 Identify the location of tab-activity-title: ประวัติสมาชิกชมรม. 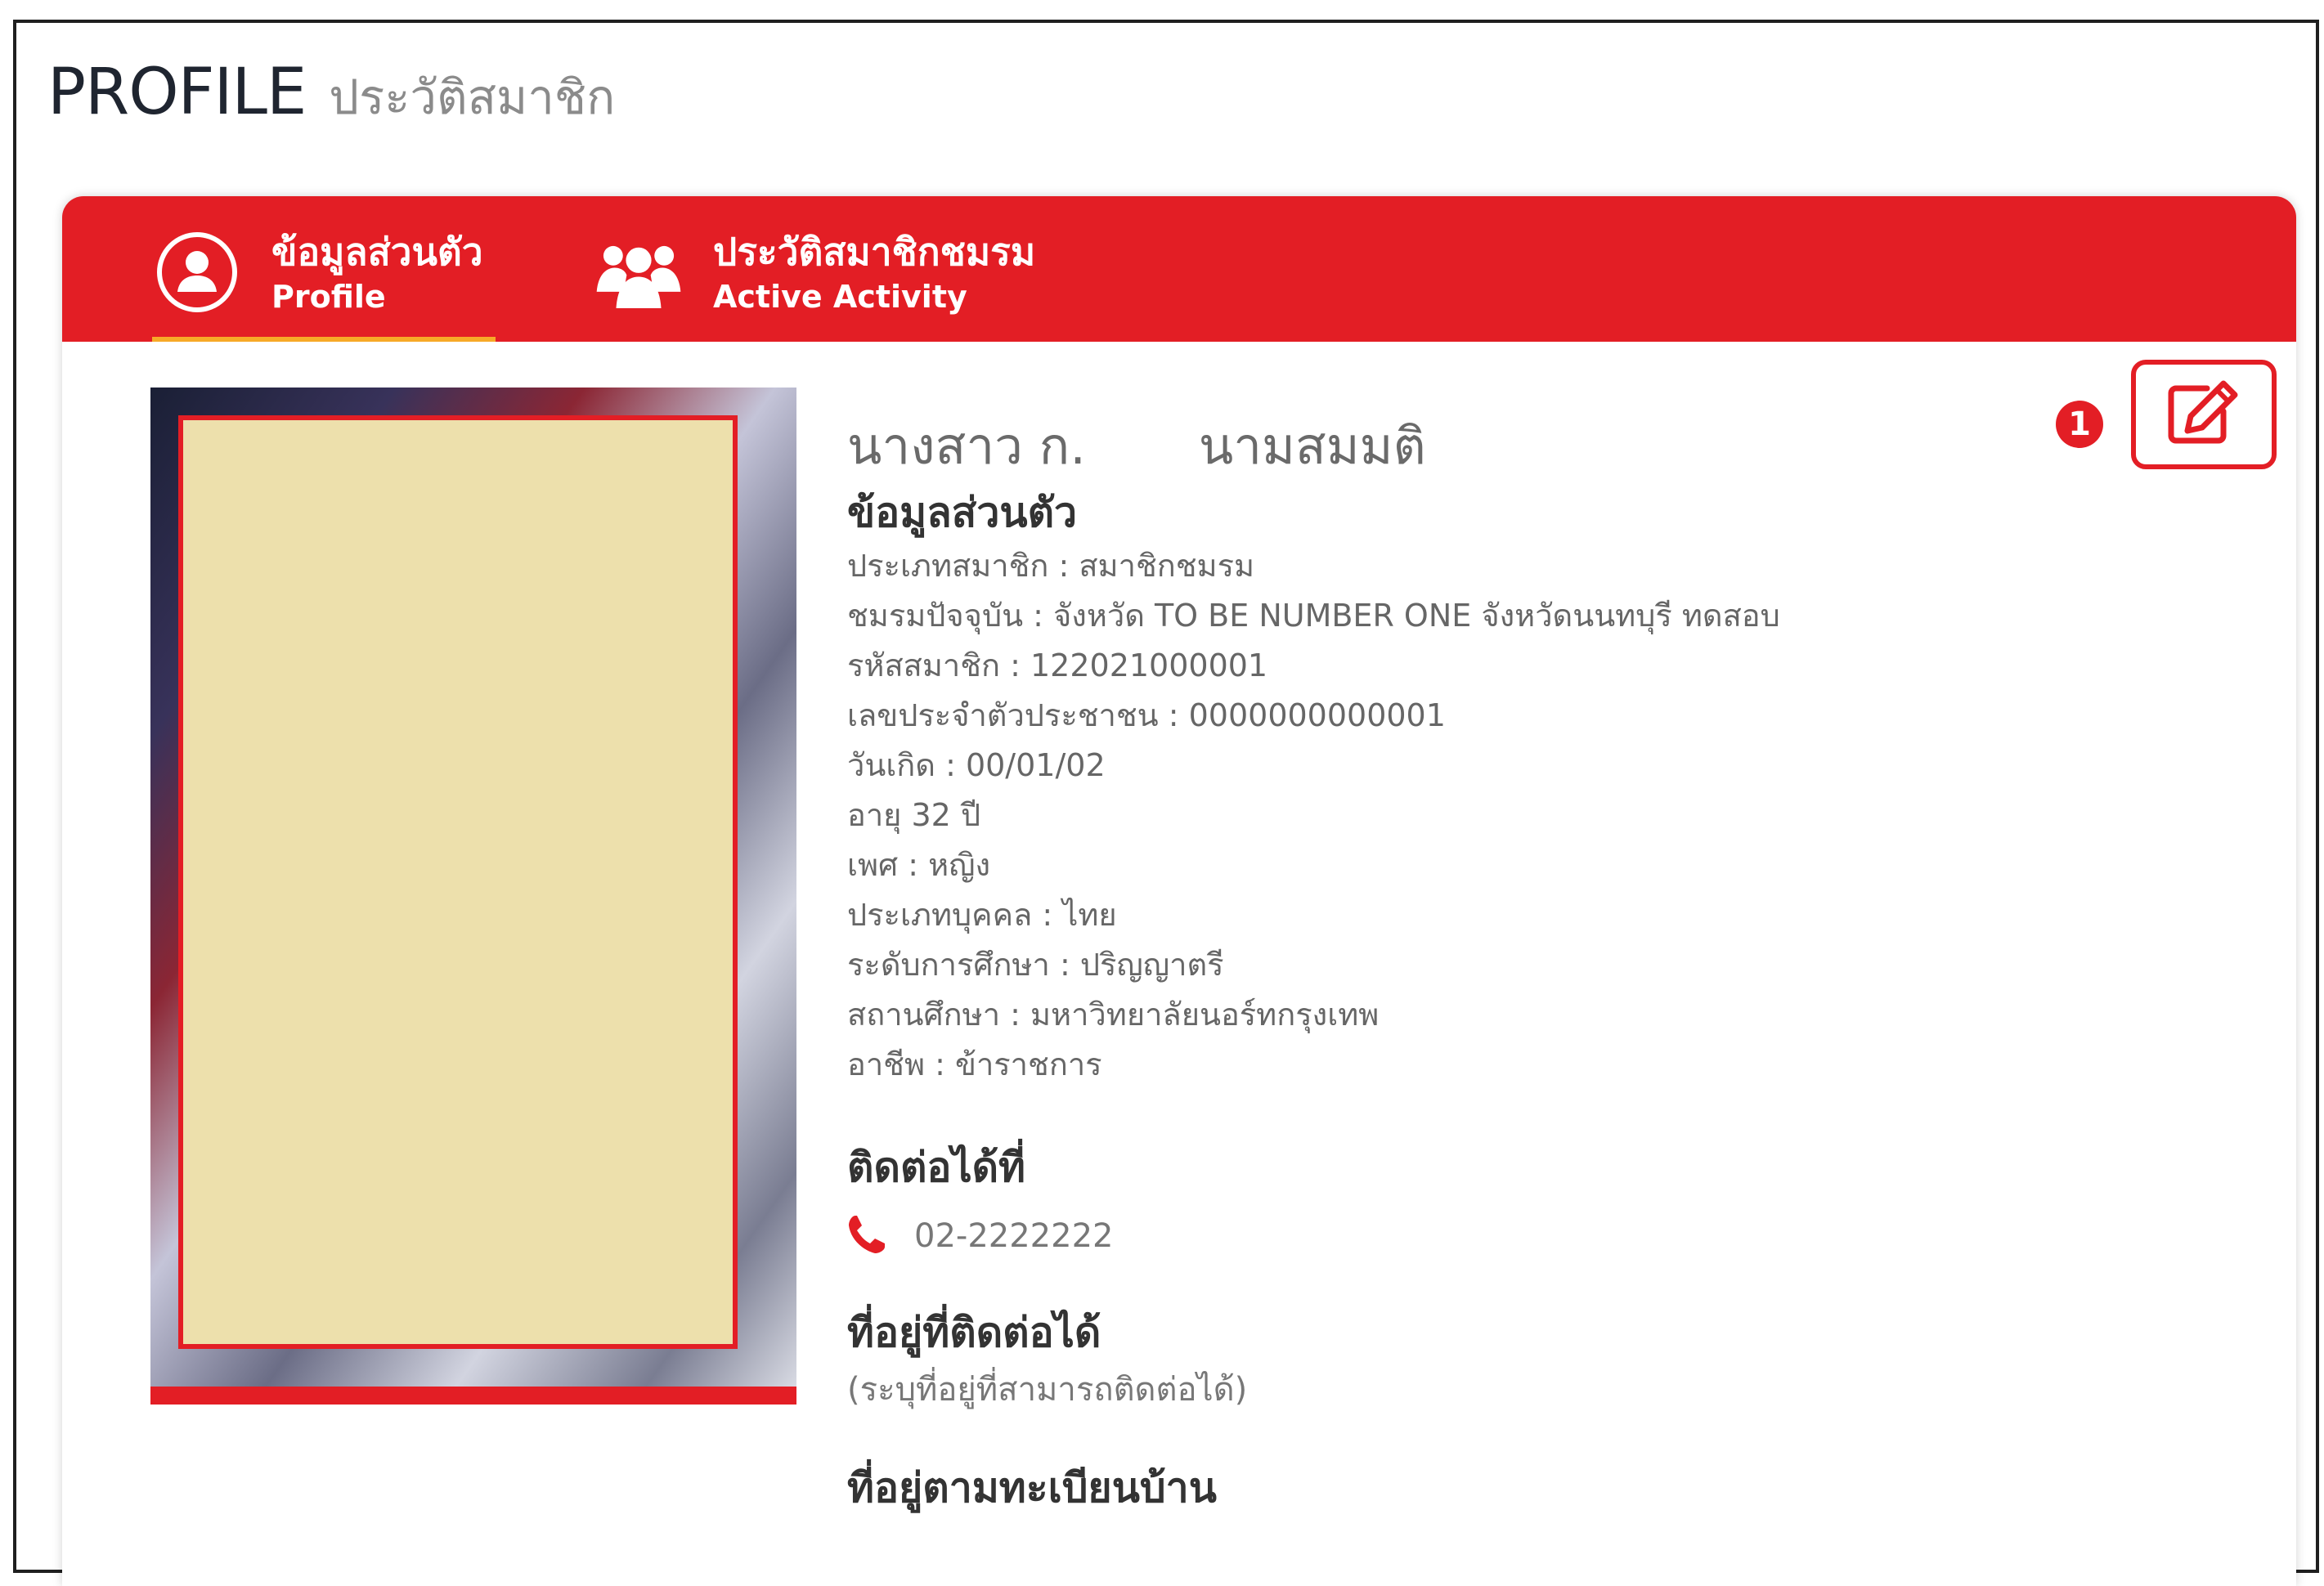
(875, 252).